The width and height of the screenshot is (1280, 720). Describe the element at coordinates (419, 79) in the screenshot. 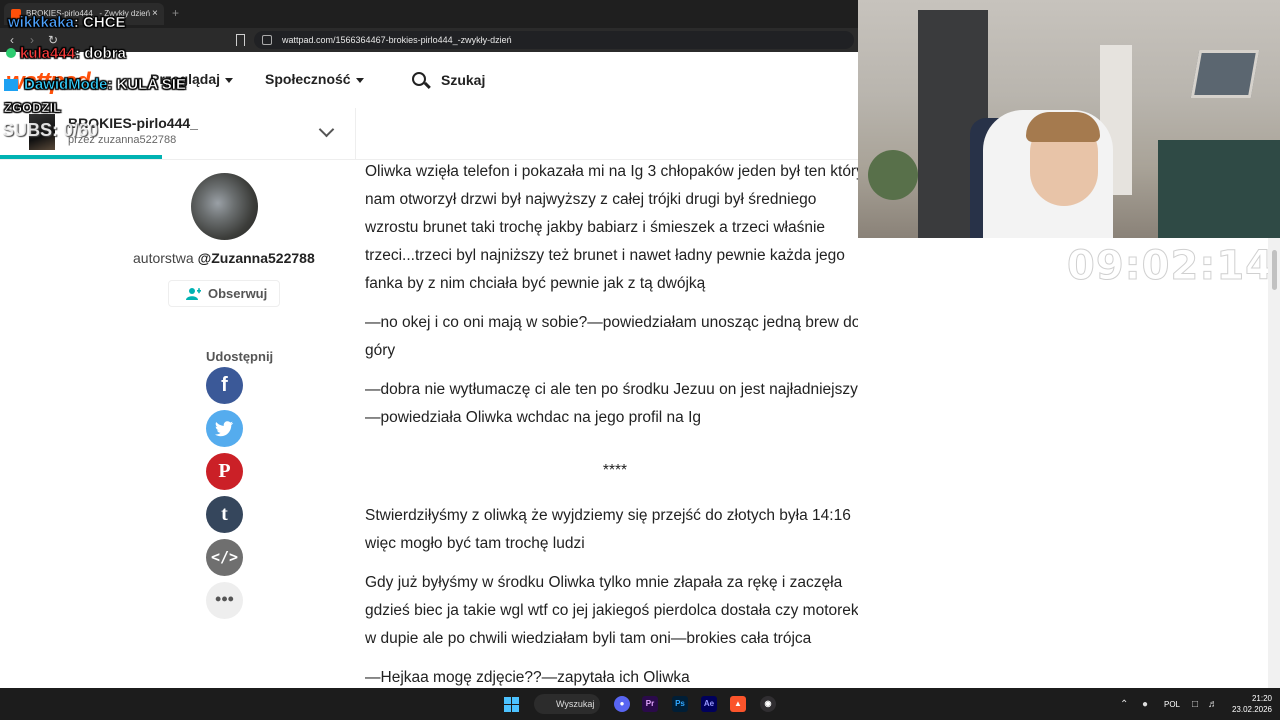

I see `search-icon` at that location.